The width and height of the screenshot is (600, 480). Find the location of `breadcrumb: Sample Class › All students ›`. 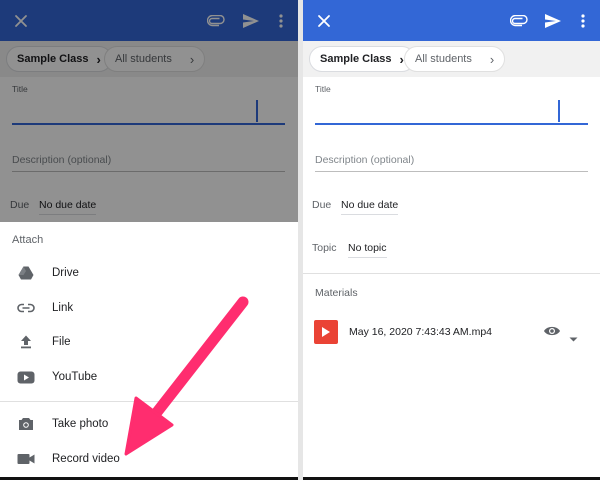

breadcrumb: Sample Class › All students › is located at coordinates (451, 59).